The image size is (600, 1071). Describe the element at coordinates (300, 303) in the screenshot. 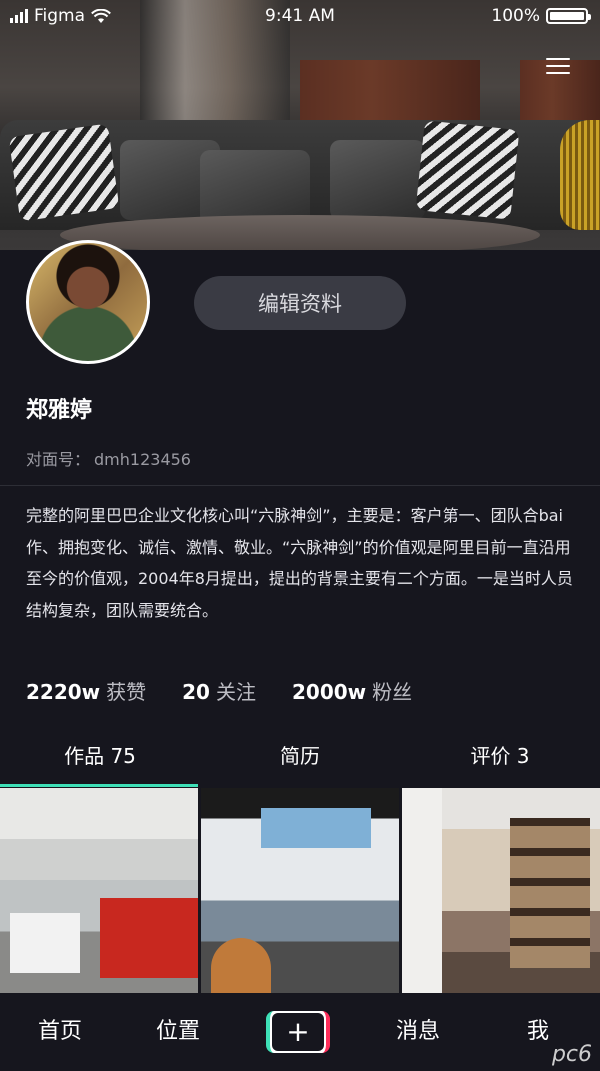

I see `edit-profile-button: 编辑资料` at that location.